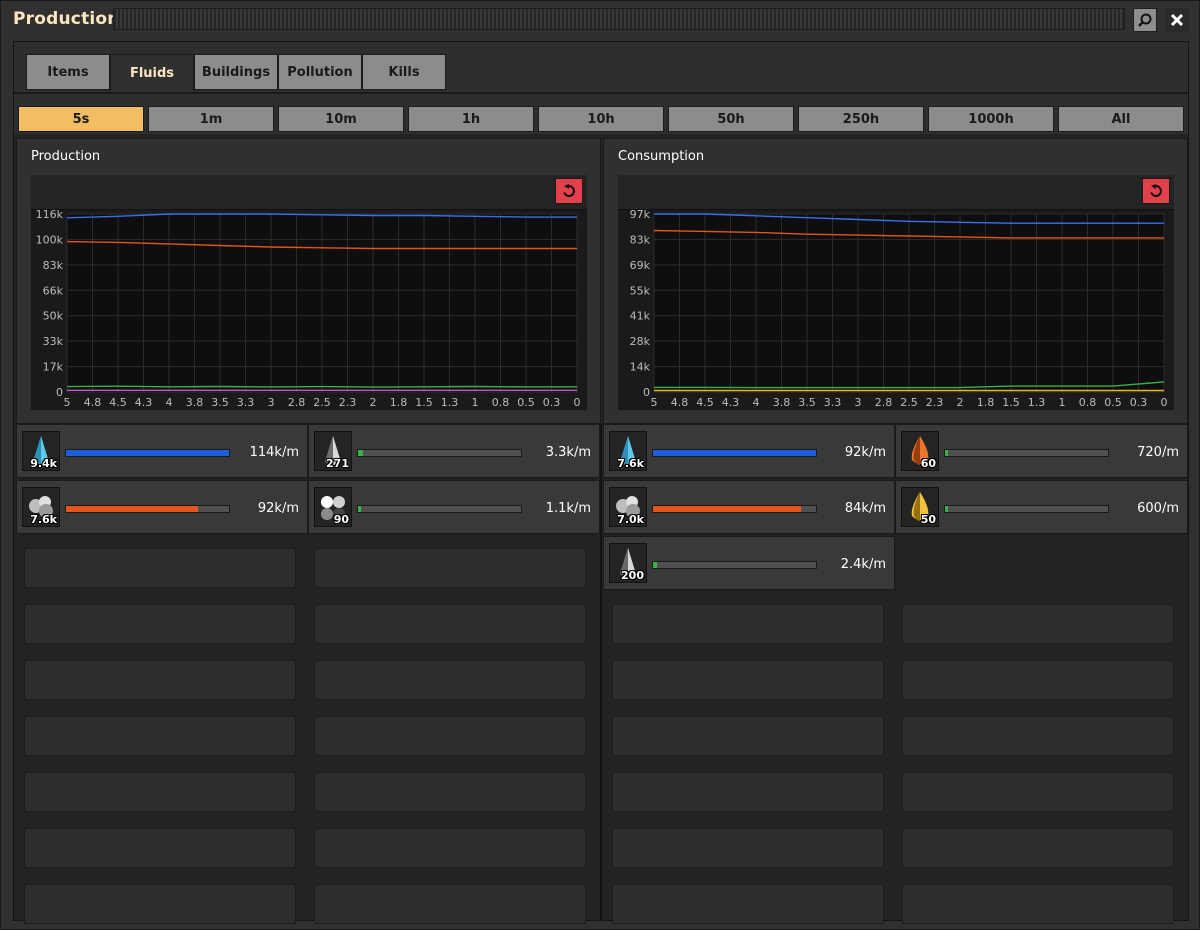 The width and height of the screenshot is (1200, 930). Describe the element at coordinates (991, 119) in the screenshot. I see `time-range-1000h: 1000h` at that location.